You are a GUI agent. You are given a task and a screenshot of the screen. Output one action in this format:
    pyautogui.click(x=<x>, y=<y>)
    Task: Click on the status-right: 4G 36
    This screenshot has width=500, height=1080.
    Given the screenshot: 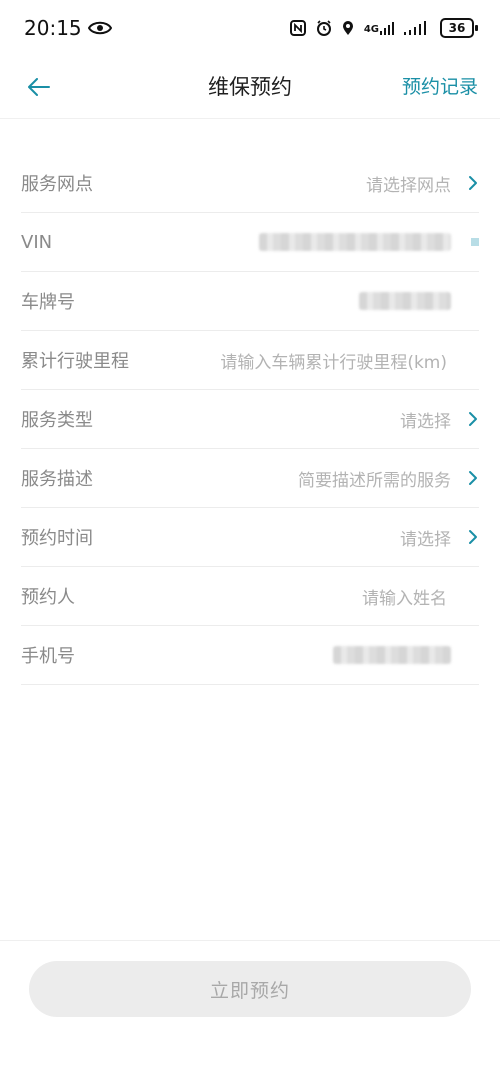 What is the action you would take?
    pyautogui.click(x=383, y=28)
    